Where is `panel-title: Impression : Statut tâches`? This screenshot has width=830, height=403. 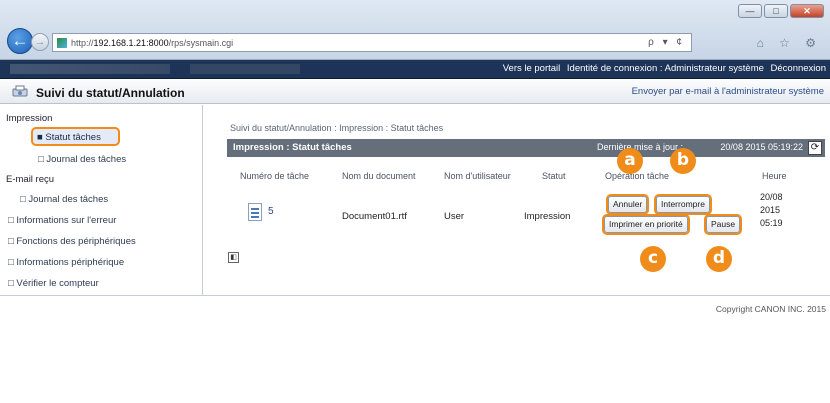
panel-title: Impression : Statut tâches is located at coordinates (292, 147).